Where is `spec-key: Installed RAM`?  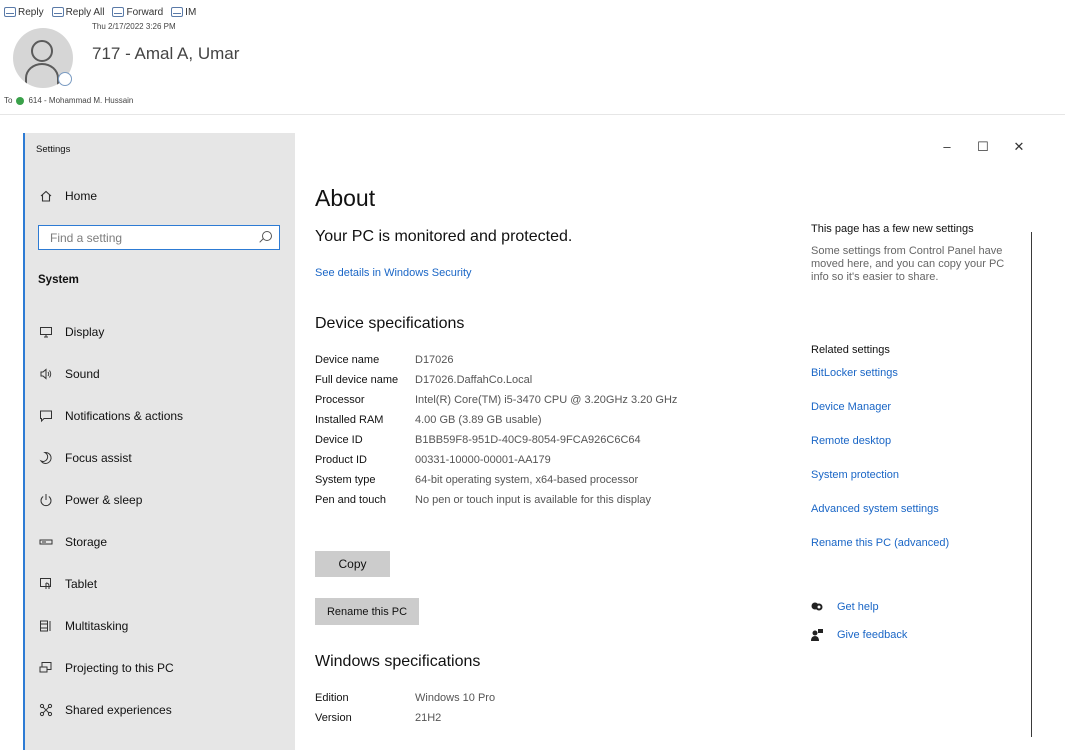 spec-key: Installed RAM is located at coordinates (349, 420).